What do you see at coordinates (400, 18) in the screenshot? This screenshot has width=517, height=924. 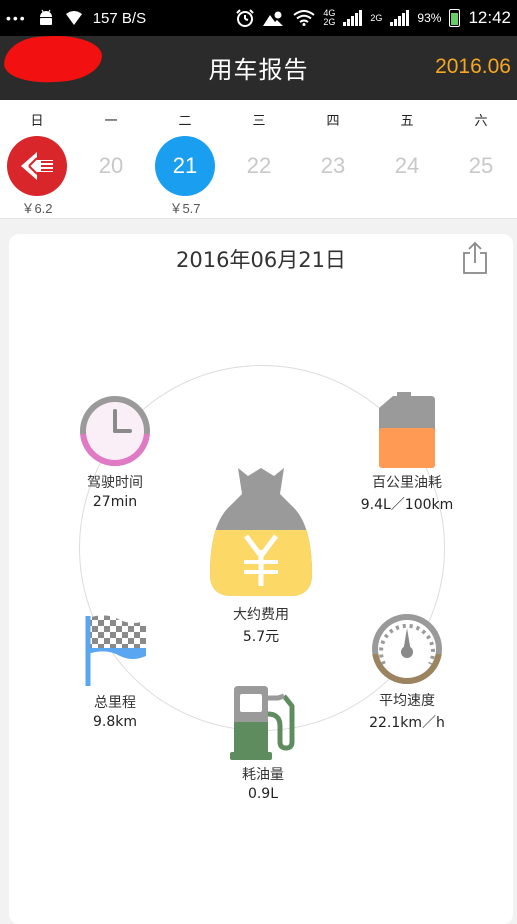 I see `signal-bars-2-icon` at bounding box center [400, 18].